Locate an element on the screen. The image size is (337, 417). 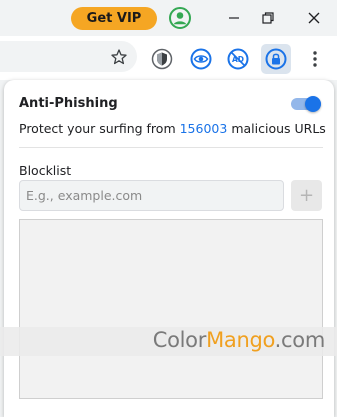
svg-text: AD is located at coordinates (238, 59).